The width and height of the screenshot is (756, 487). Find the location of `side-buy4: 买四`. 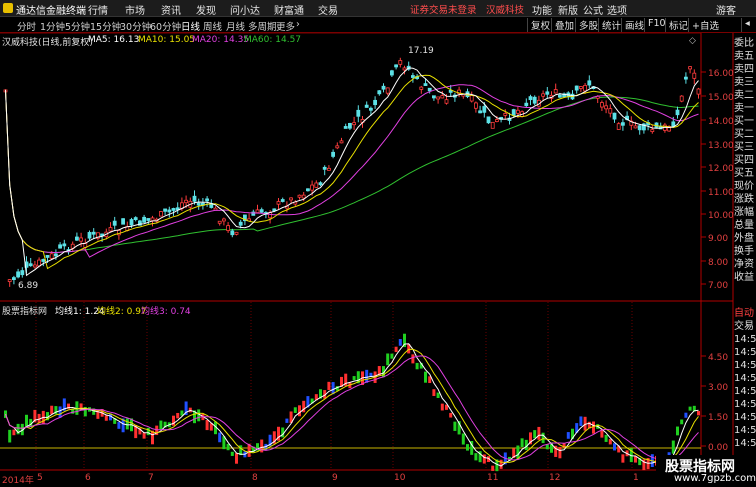

side-buy4: 买四 is located at coordinates (744, 160).